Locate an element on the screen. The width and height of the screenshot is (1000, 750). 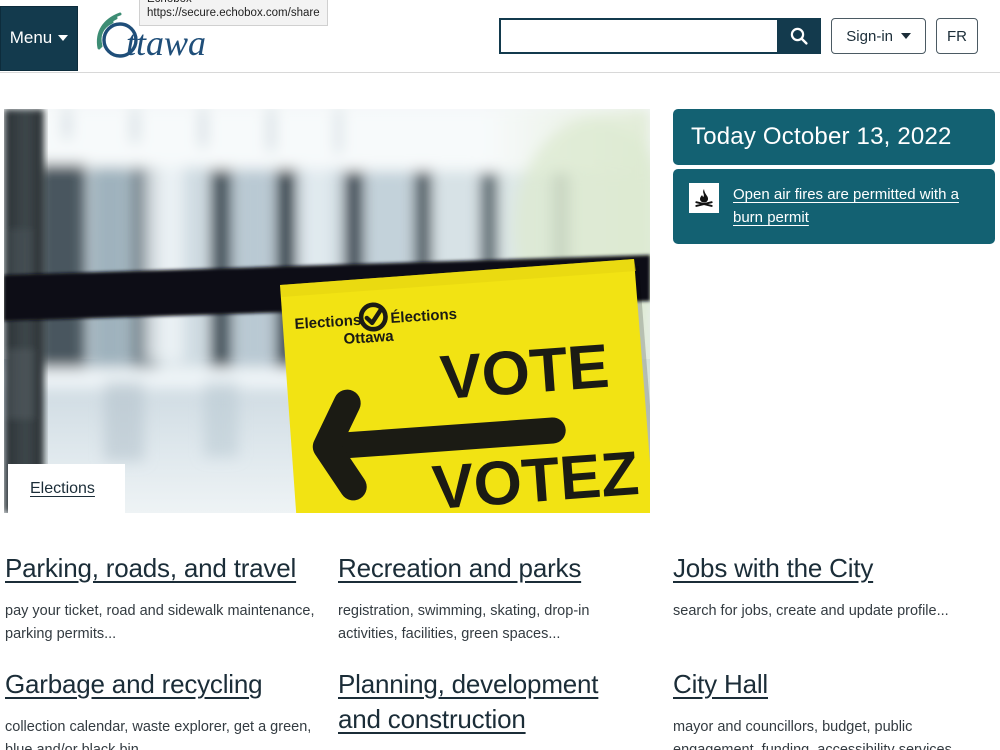
hero-caption-tag: Elections is located at coordinates (66, 488).